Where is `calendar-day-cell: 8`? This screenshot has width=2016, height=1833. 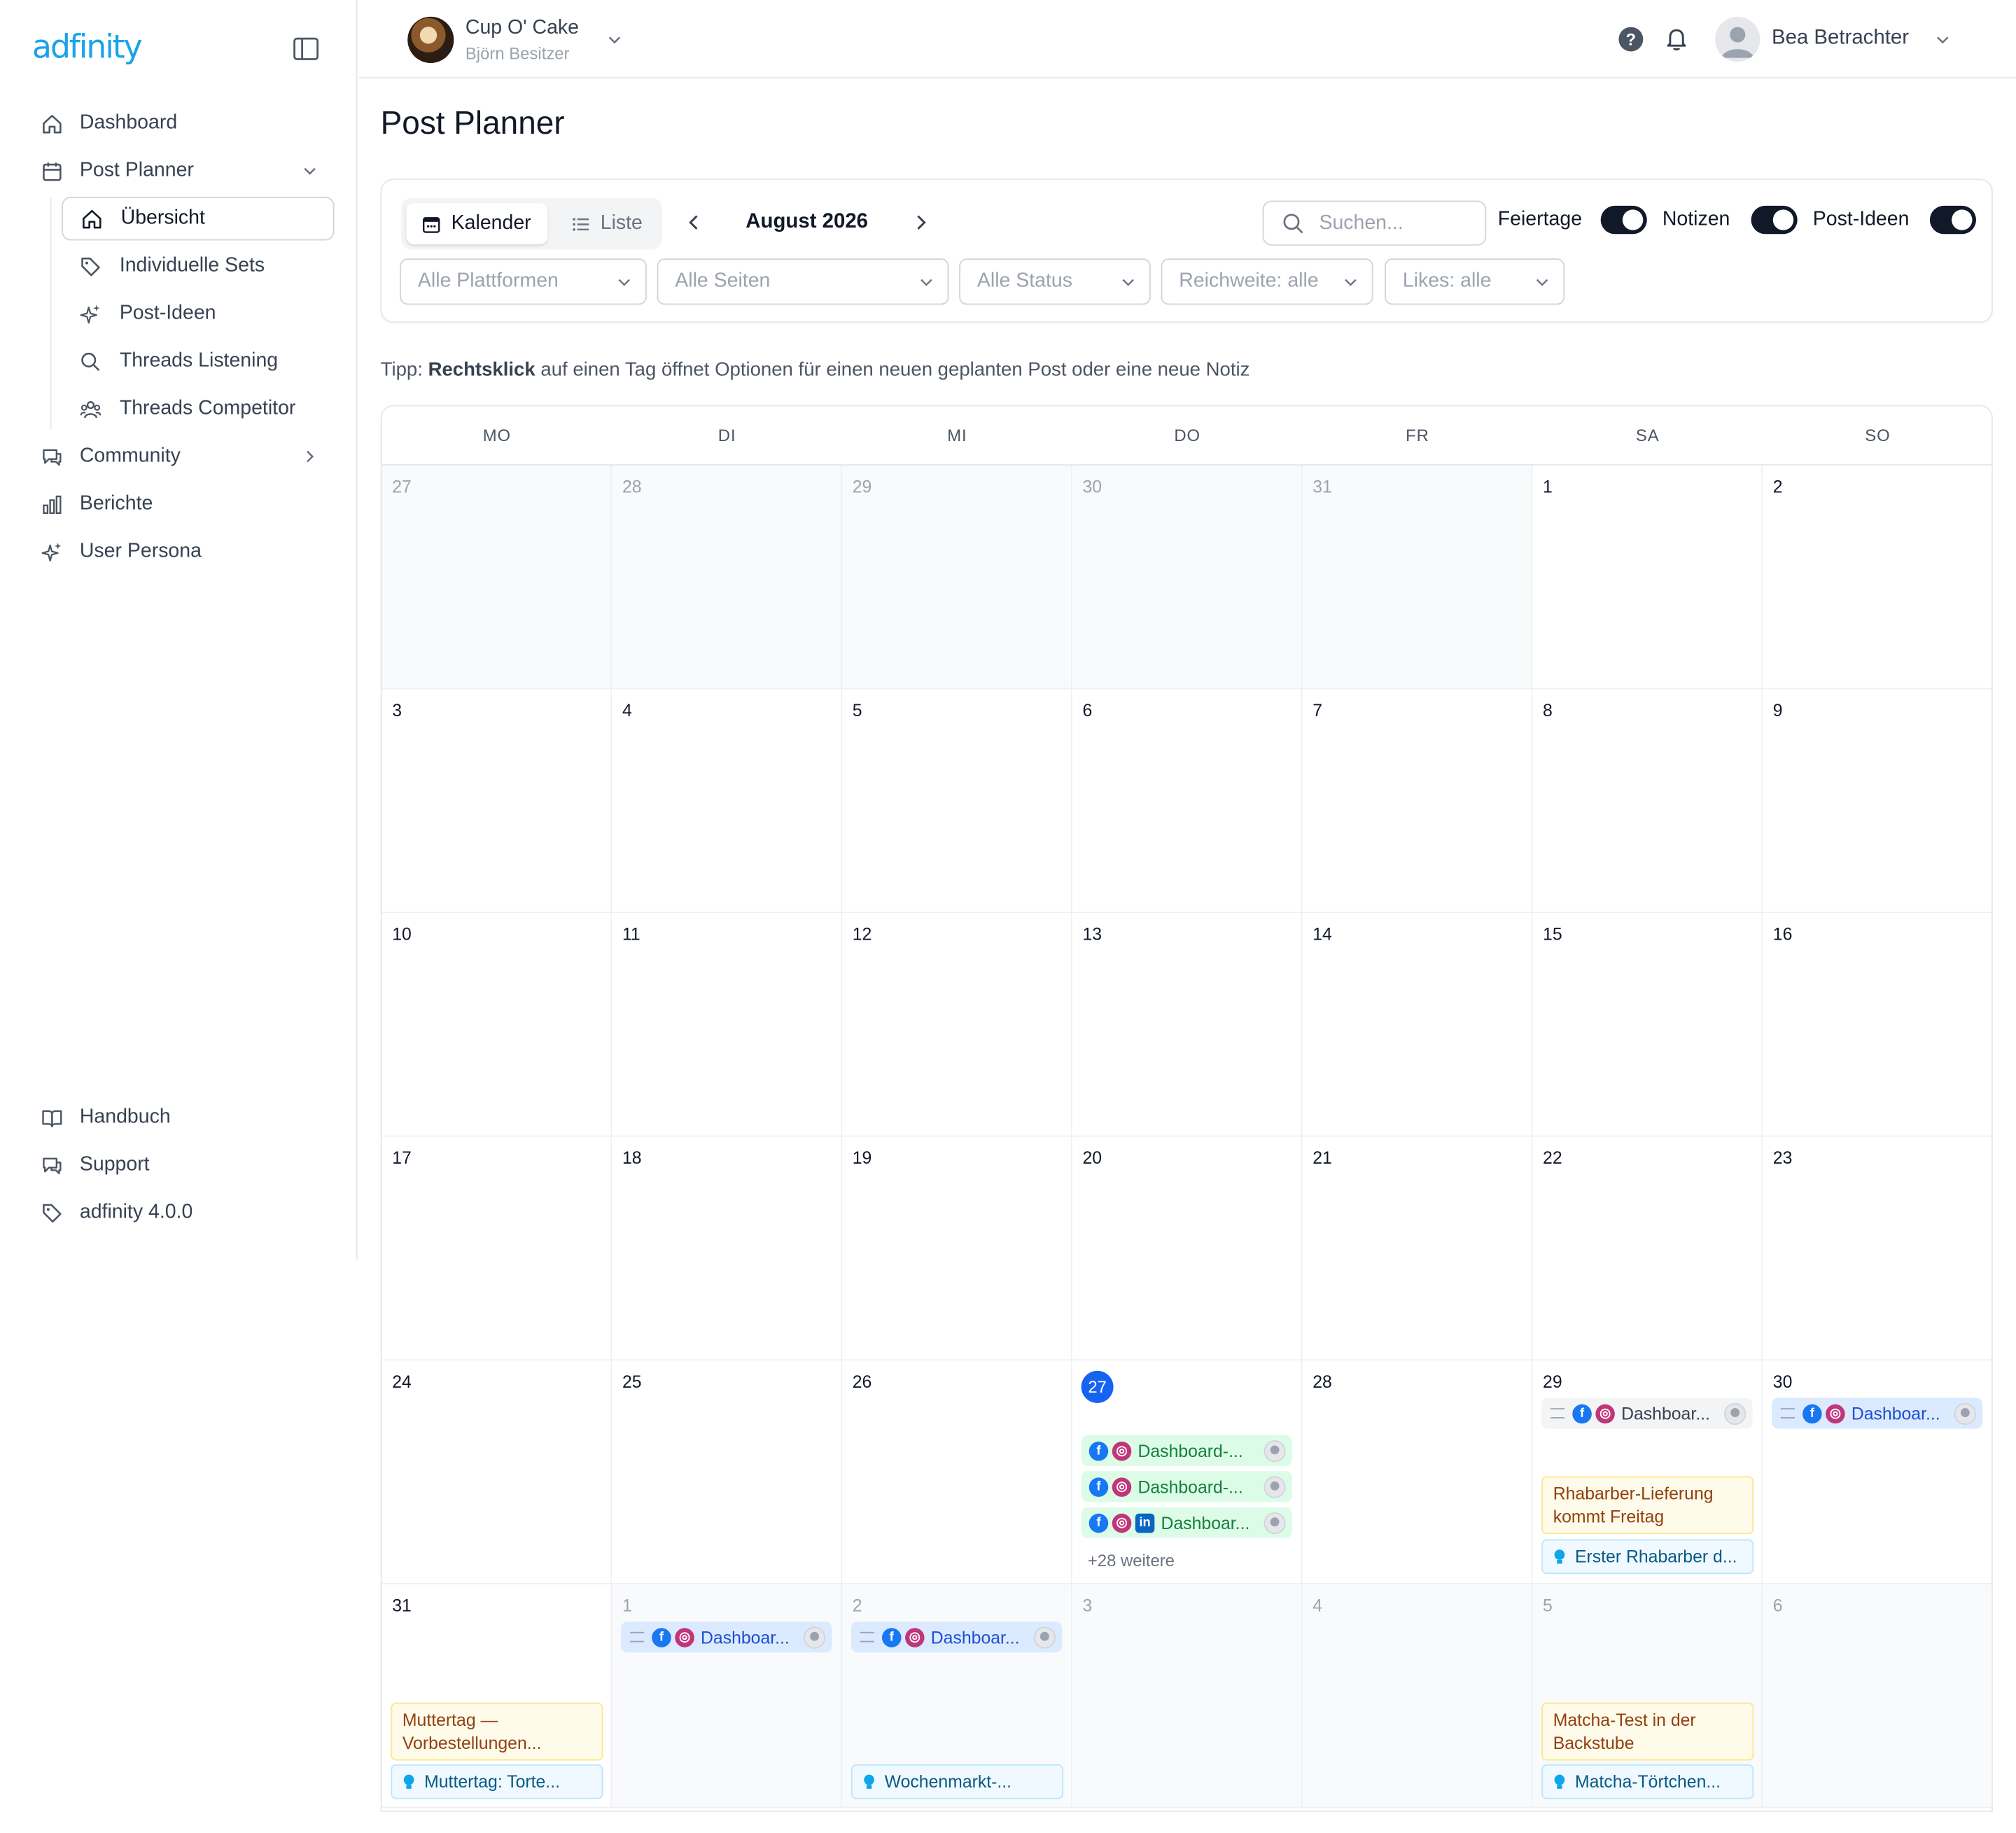 calendar-day-cell: 8 is located at coordinates (1647, 802).